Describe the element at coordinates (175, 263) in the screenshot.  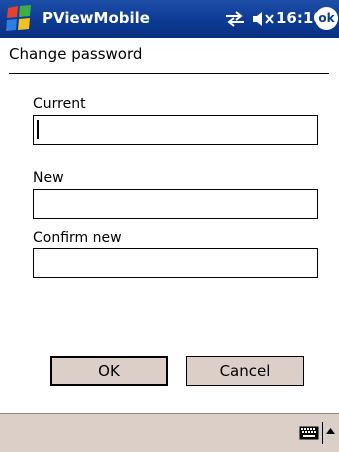
I see `confirm-password-field` at that location.